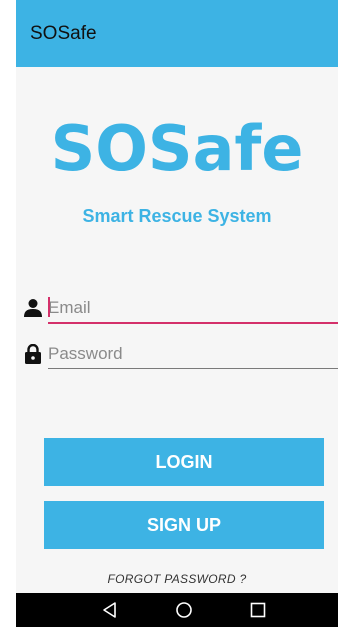  I want to click on password-input, so click(193, 354).